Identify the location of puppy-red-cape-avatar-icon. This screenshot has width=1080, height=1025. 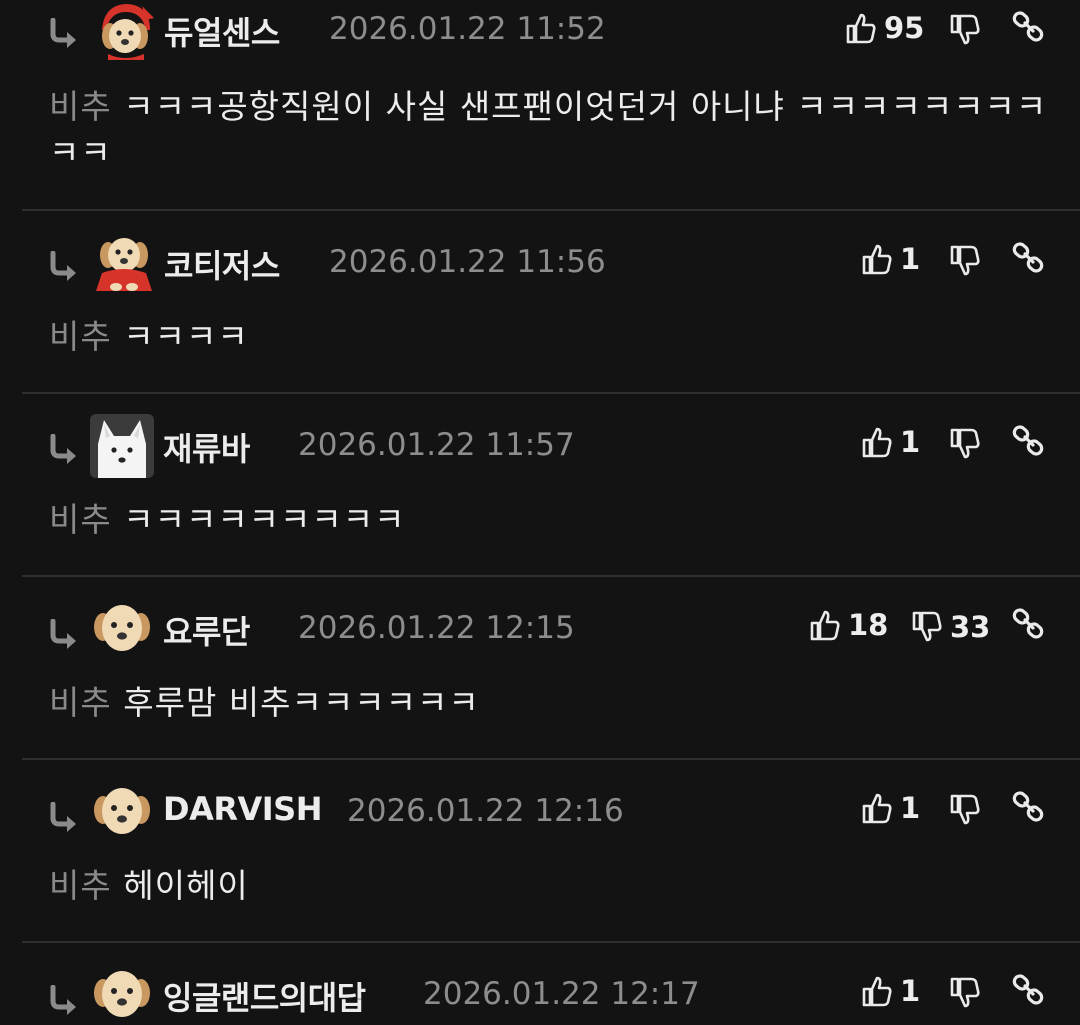
(124, 261).